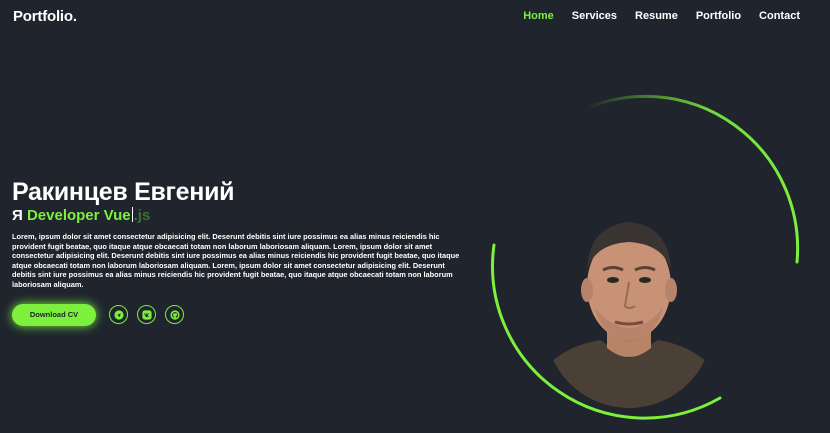 The image size is (830, 433). I want to click on github-icon, so click(174, 315).